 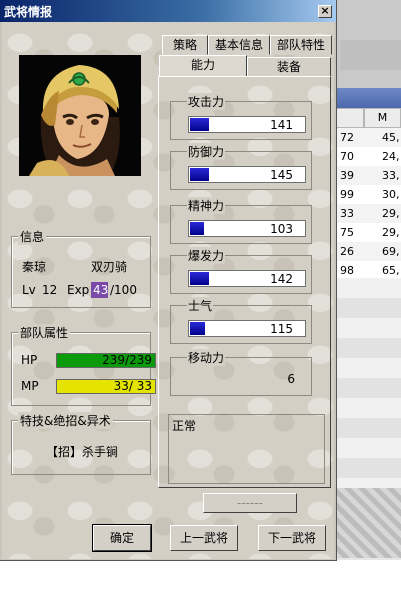 What do you see at coordinates (368, 251) in the screenshot?
I see `background-row: 26 69,` at bounding box center [368, 251].